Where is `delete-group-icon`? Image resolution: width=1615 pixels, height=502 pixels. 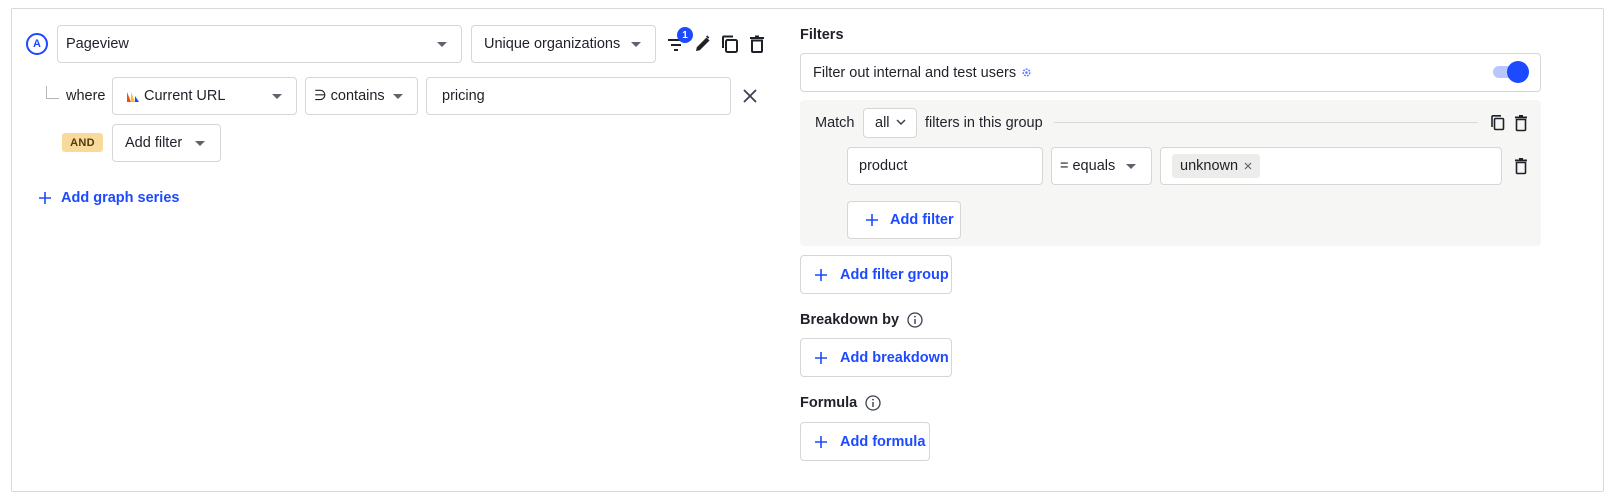
delete-group-icon is located at coordinates (1521, 123).